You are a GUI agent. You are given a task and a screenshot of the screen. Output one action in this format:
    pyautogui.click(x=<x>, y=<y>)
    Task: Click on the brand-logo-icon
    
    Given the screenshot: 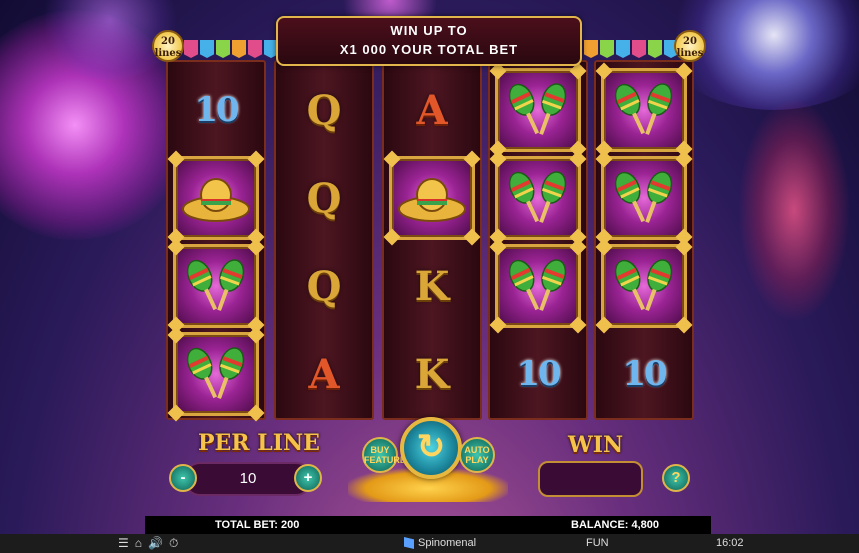 What is the action you would take?
    pyautogui.click(x=409, y=543)
    